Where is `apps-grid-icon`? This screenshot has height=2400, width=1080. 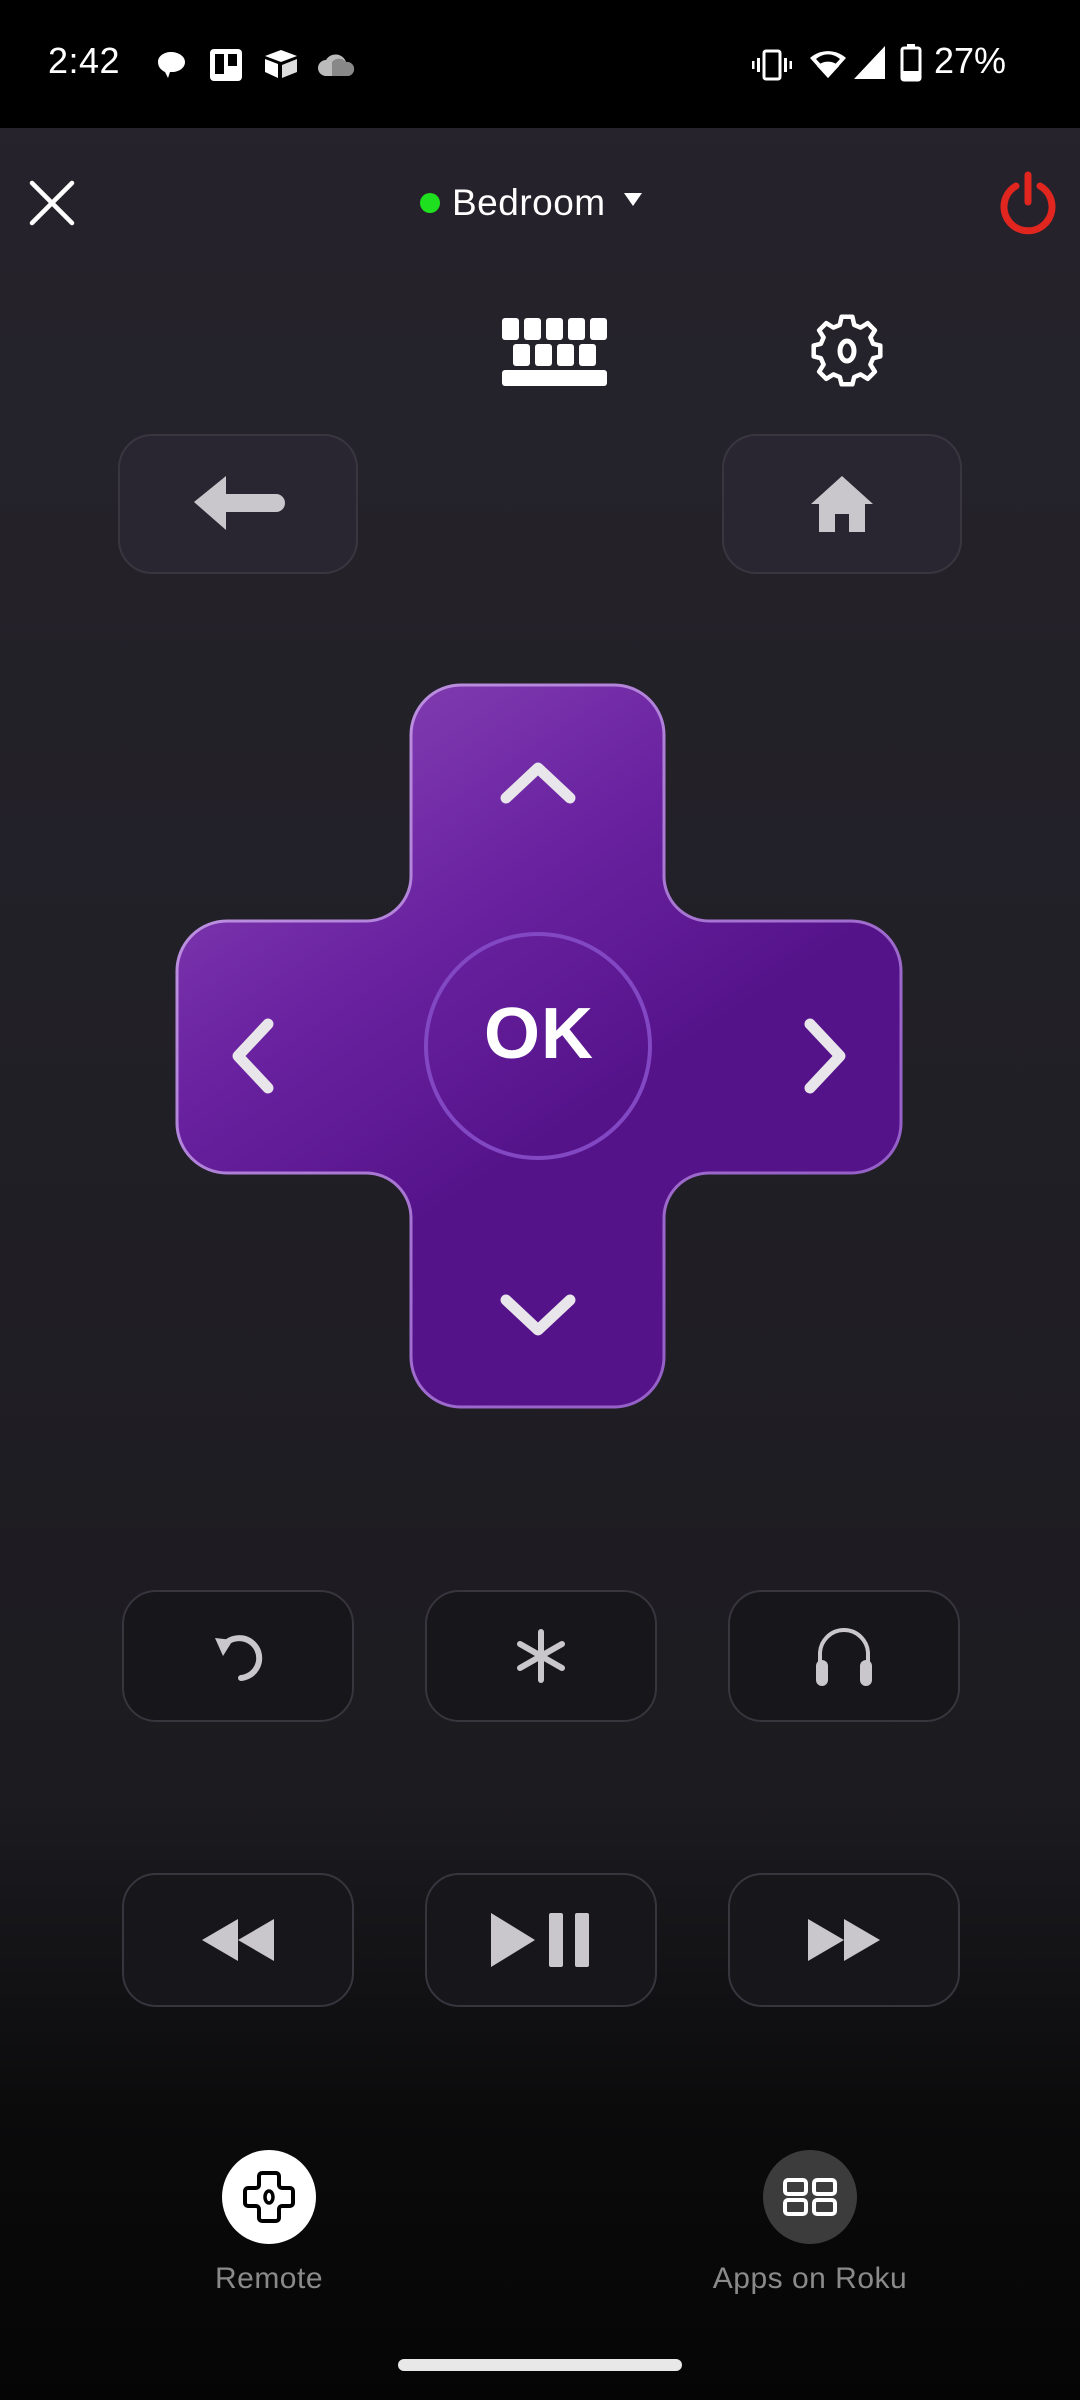 apps-grid-icon is located at coordinates (810, 2197).